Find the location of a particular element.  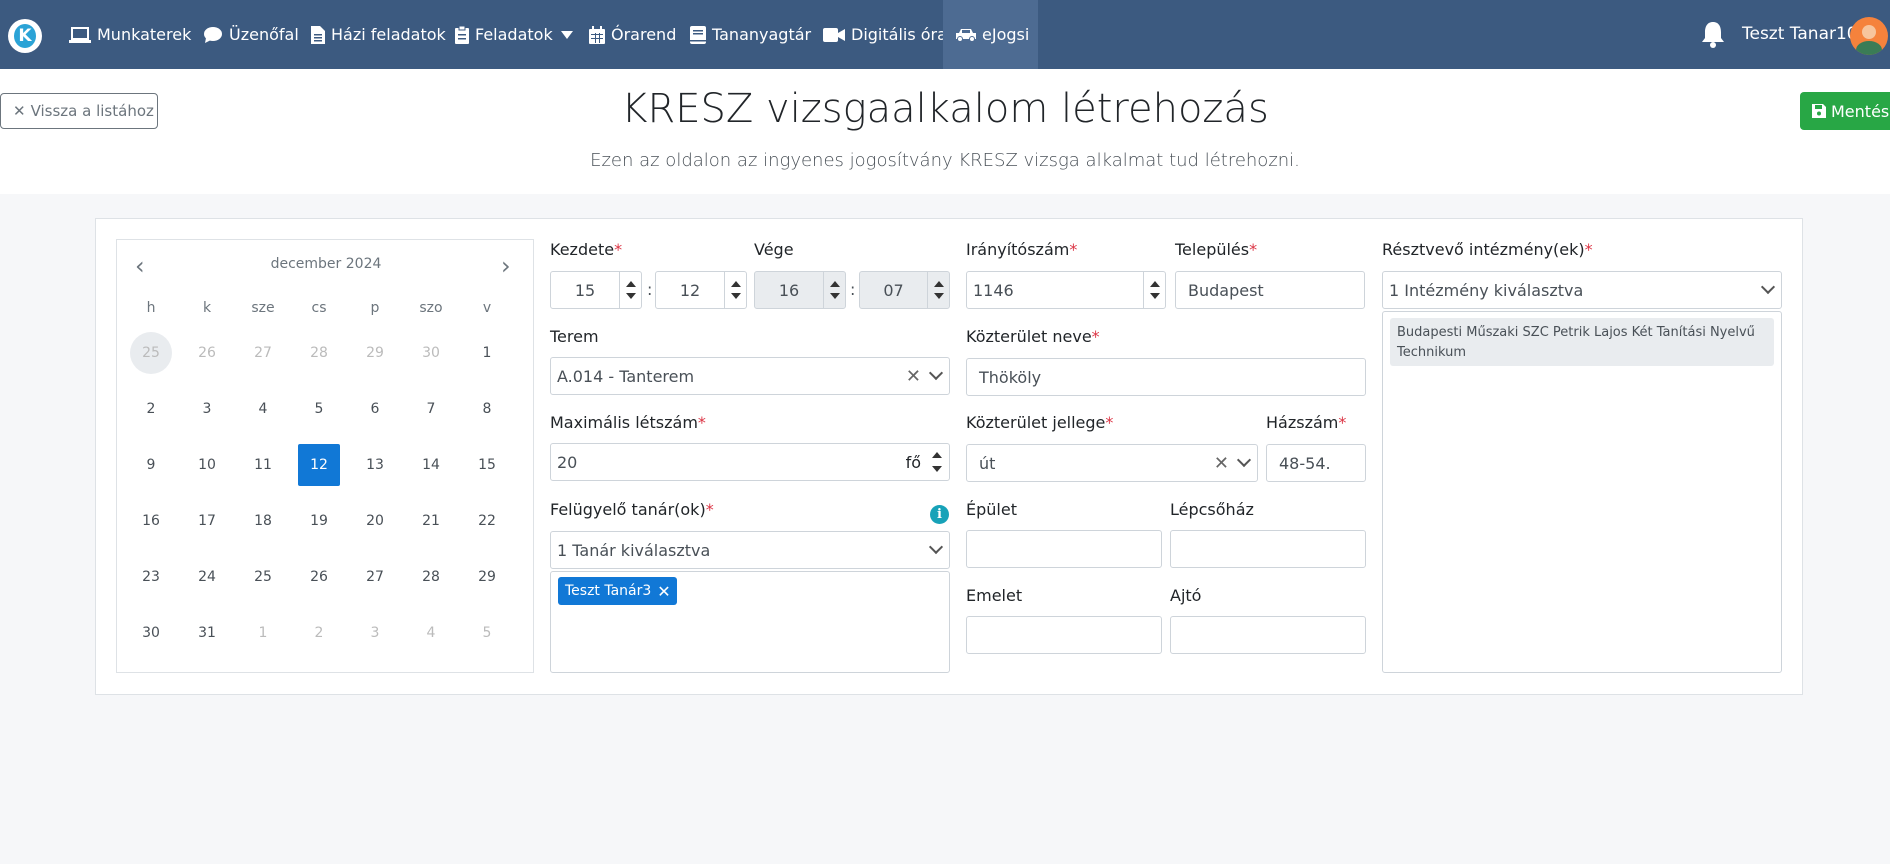

calendar-day: 16 is located at coordinates (151, 521).